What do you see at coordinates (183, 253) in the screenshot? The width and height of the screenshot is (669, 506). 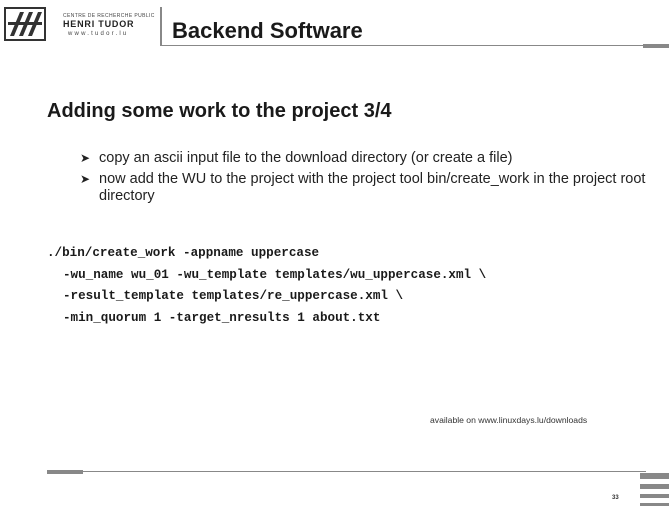 I see `code-line: ./bin/create_work -appname uppercase` at bounding box center [183, 253].